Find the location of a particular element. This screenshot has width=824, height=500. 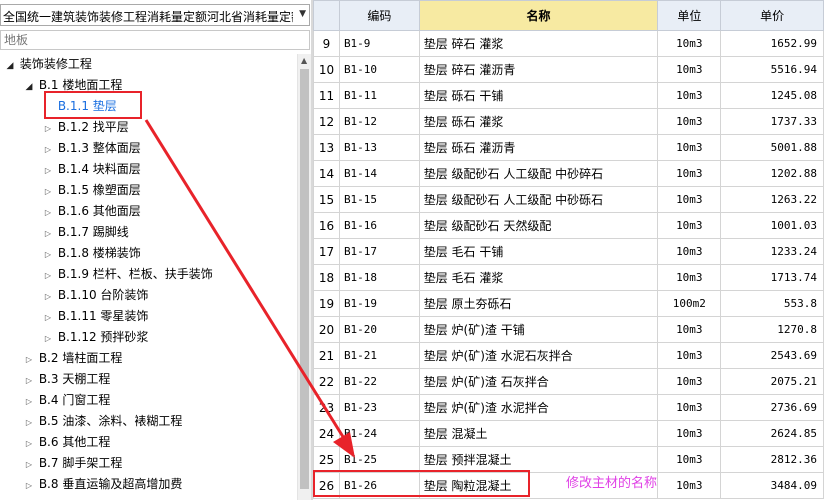

table-row: 10 B1-10 垫层 碎石 灌沥青 10m3 5516.94 is located at coordinates (568, 69).